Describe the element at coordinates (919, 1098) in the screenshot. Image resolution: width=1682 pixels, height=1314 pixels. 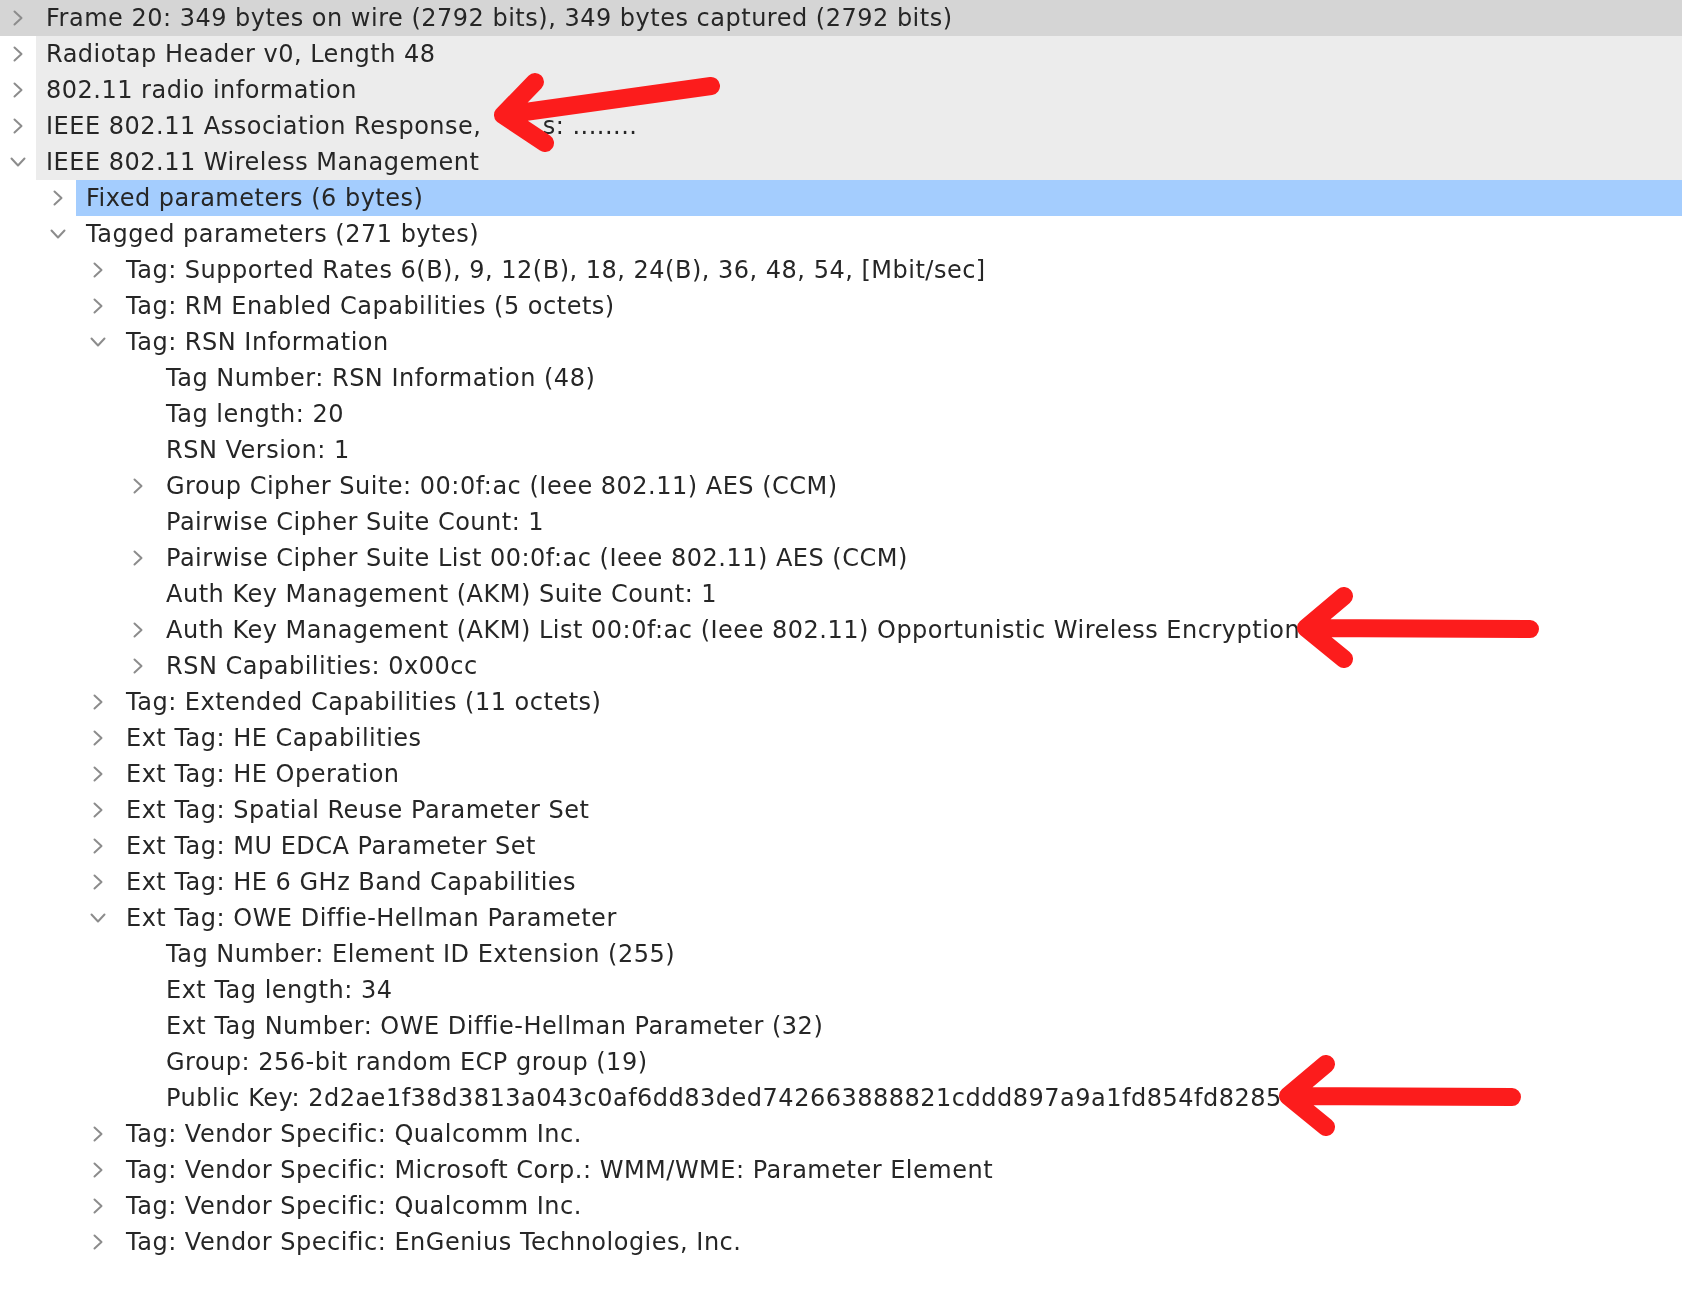
I see `tree-item: Public Key: 2d2ae1f38d3813a043c0af6dd83ded742663888821cddd897a9a1fd854fd8285` at that location.